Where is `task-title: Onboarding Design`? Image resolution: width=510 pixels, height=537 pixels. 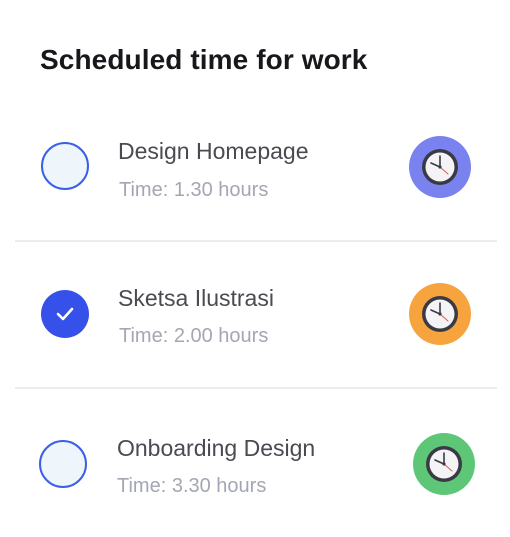
task-title: Onboarding Design is located at coordinates (216, 448).